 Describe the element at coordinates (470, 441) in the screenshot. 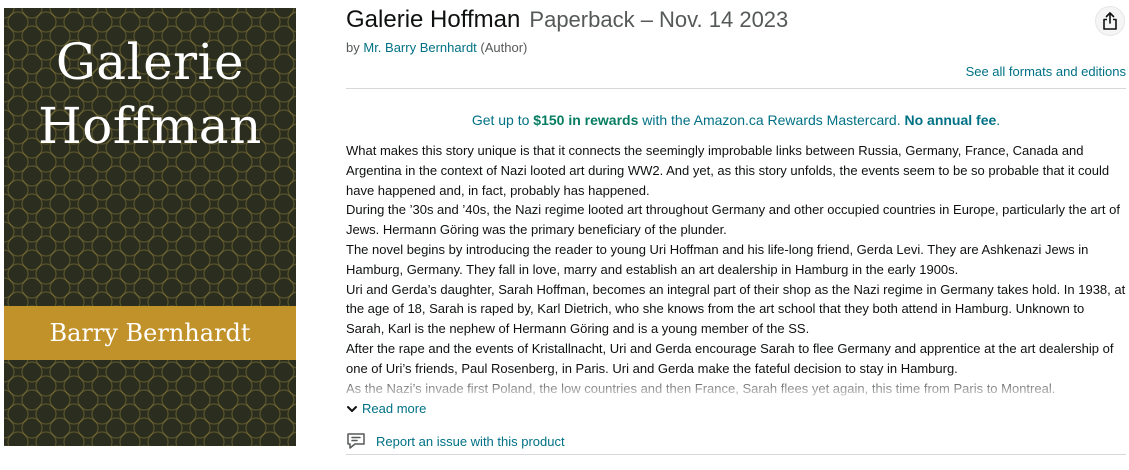

I see `report-issue-label: Report an issue with this product` at that location.